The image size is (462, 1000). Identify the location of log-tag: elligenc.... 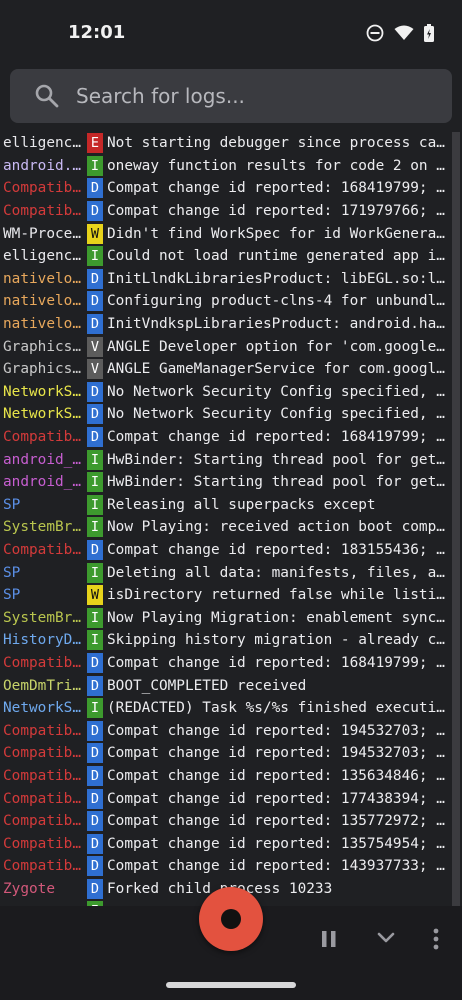
(44, 256).